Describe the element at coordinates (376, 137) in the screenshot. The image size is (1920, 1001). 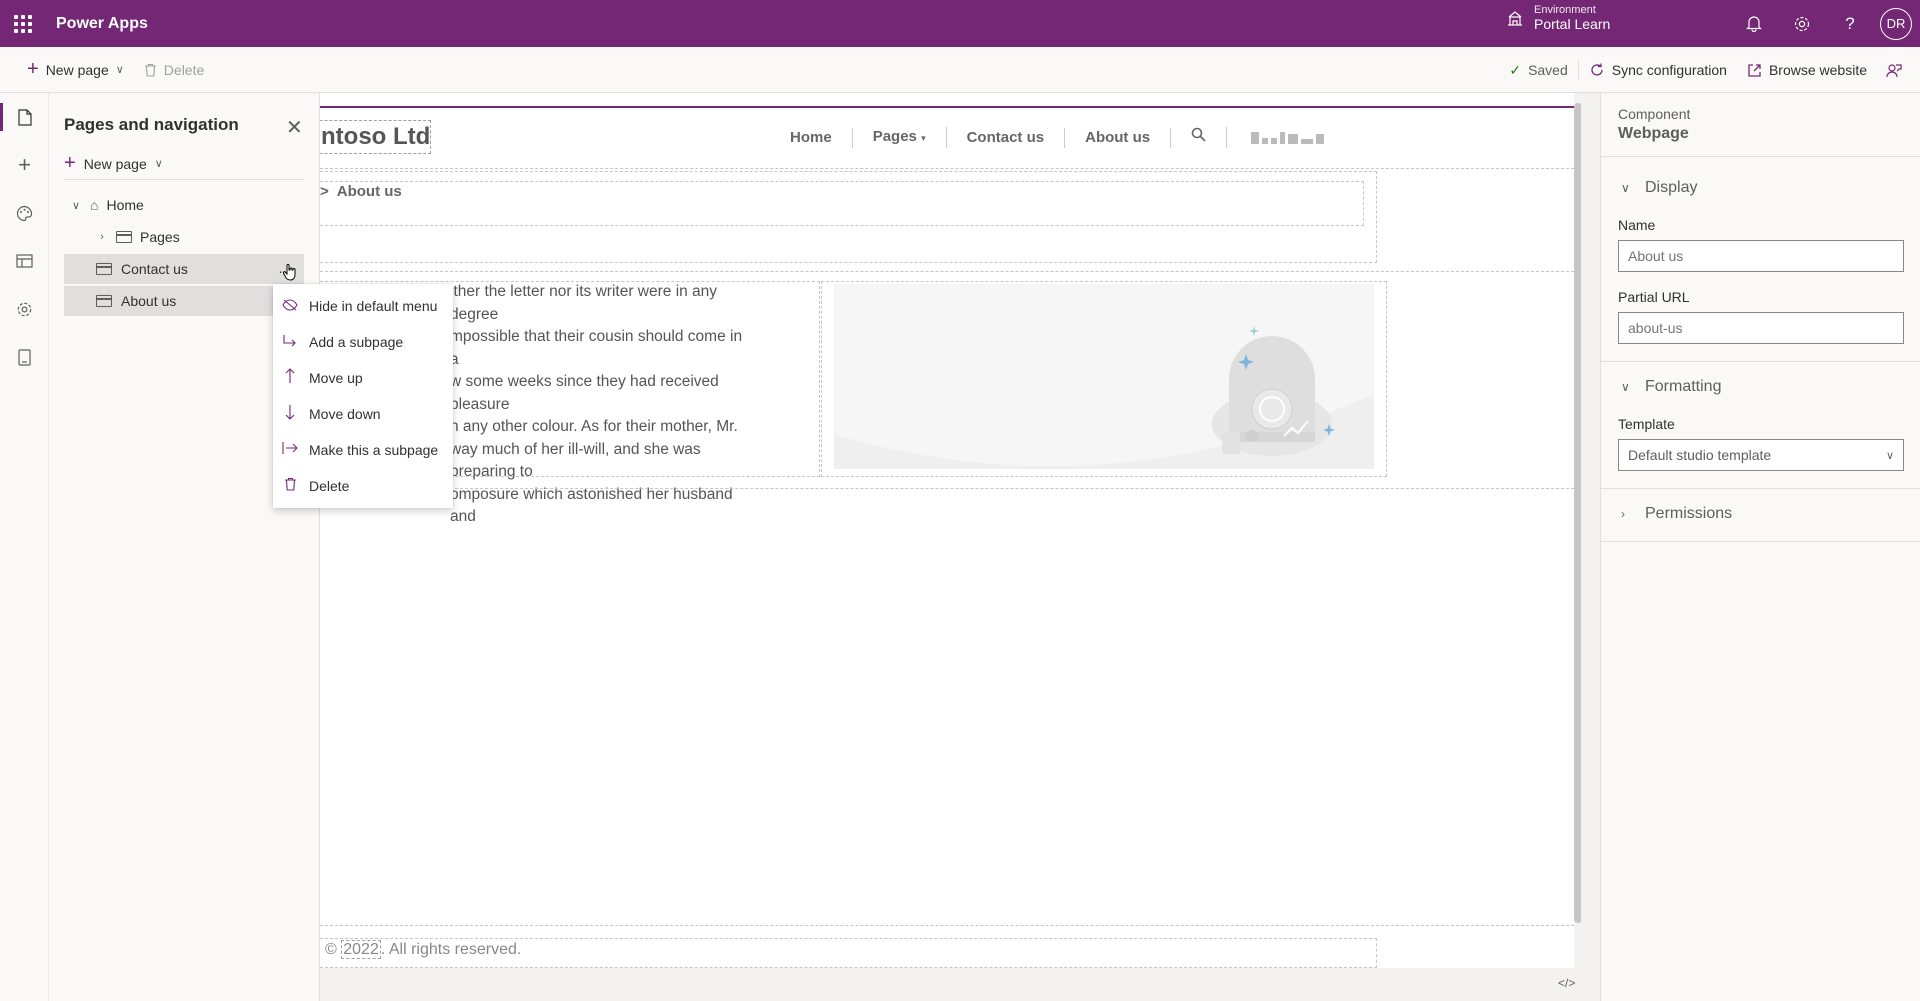
I see `site-brand: ntoso Ltd` at that location.